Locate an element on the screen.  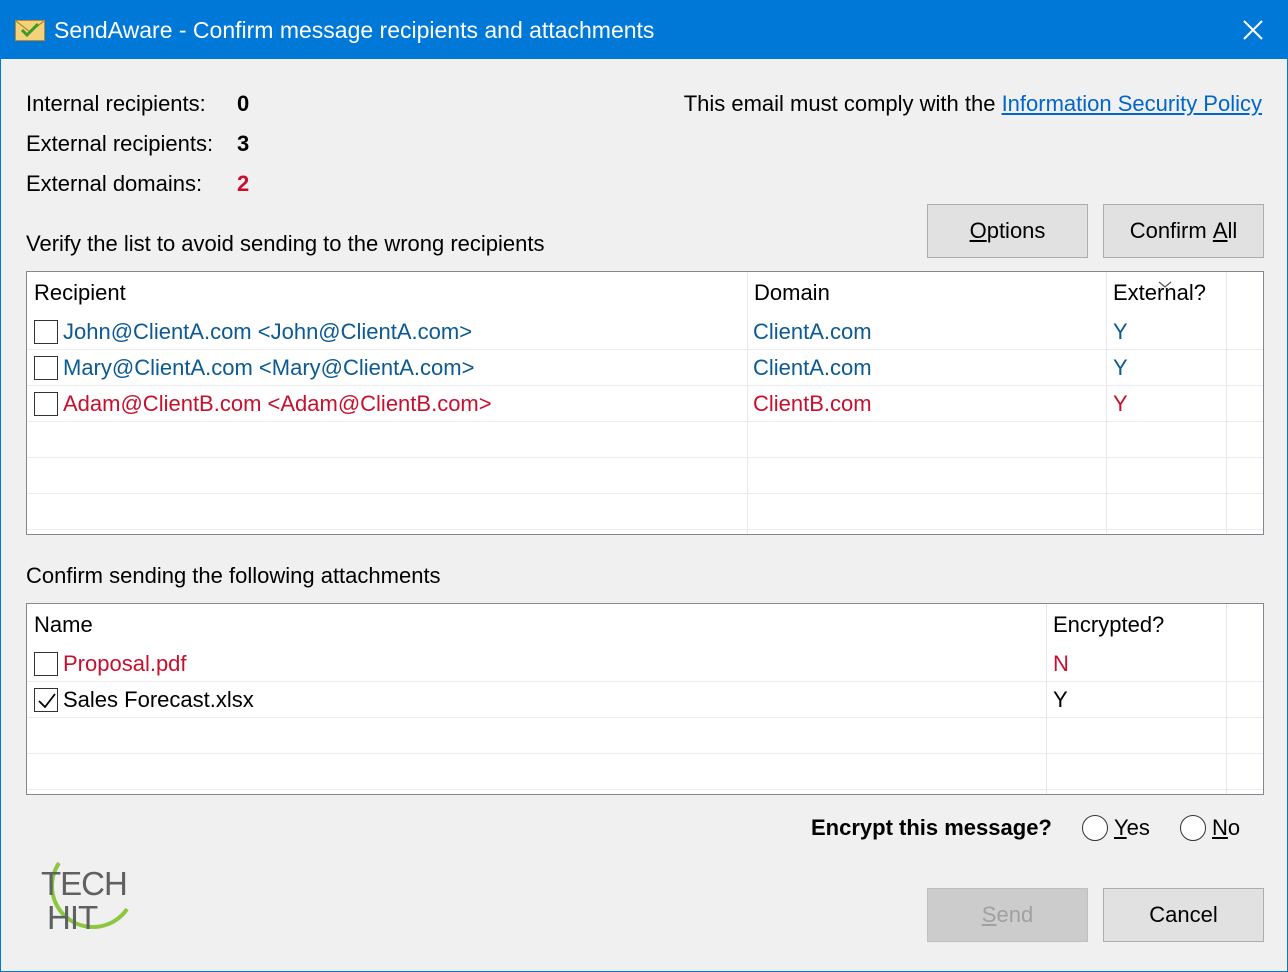
cancel-label: Cancel is located at coordinates (1183, 914).